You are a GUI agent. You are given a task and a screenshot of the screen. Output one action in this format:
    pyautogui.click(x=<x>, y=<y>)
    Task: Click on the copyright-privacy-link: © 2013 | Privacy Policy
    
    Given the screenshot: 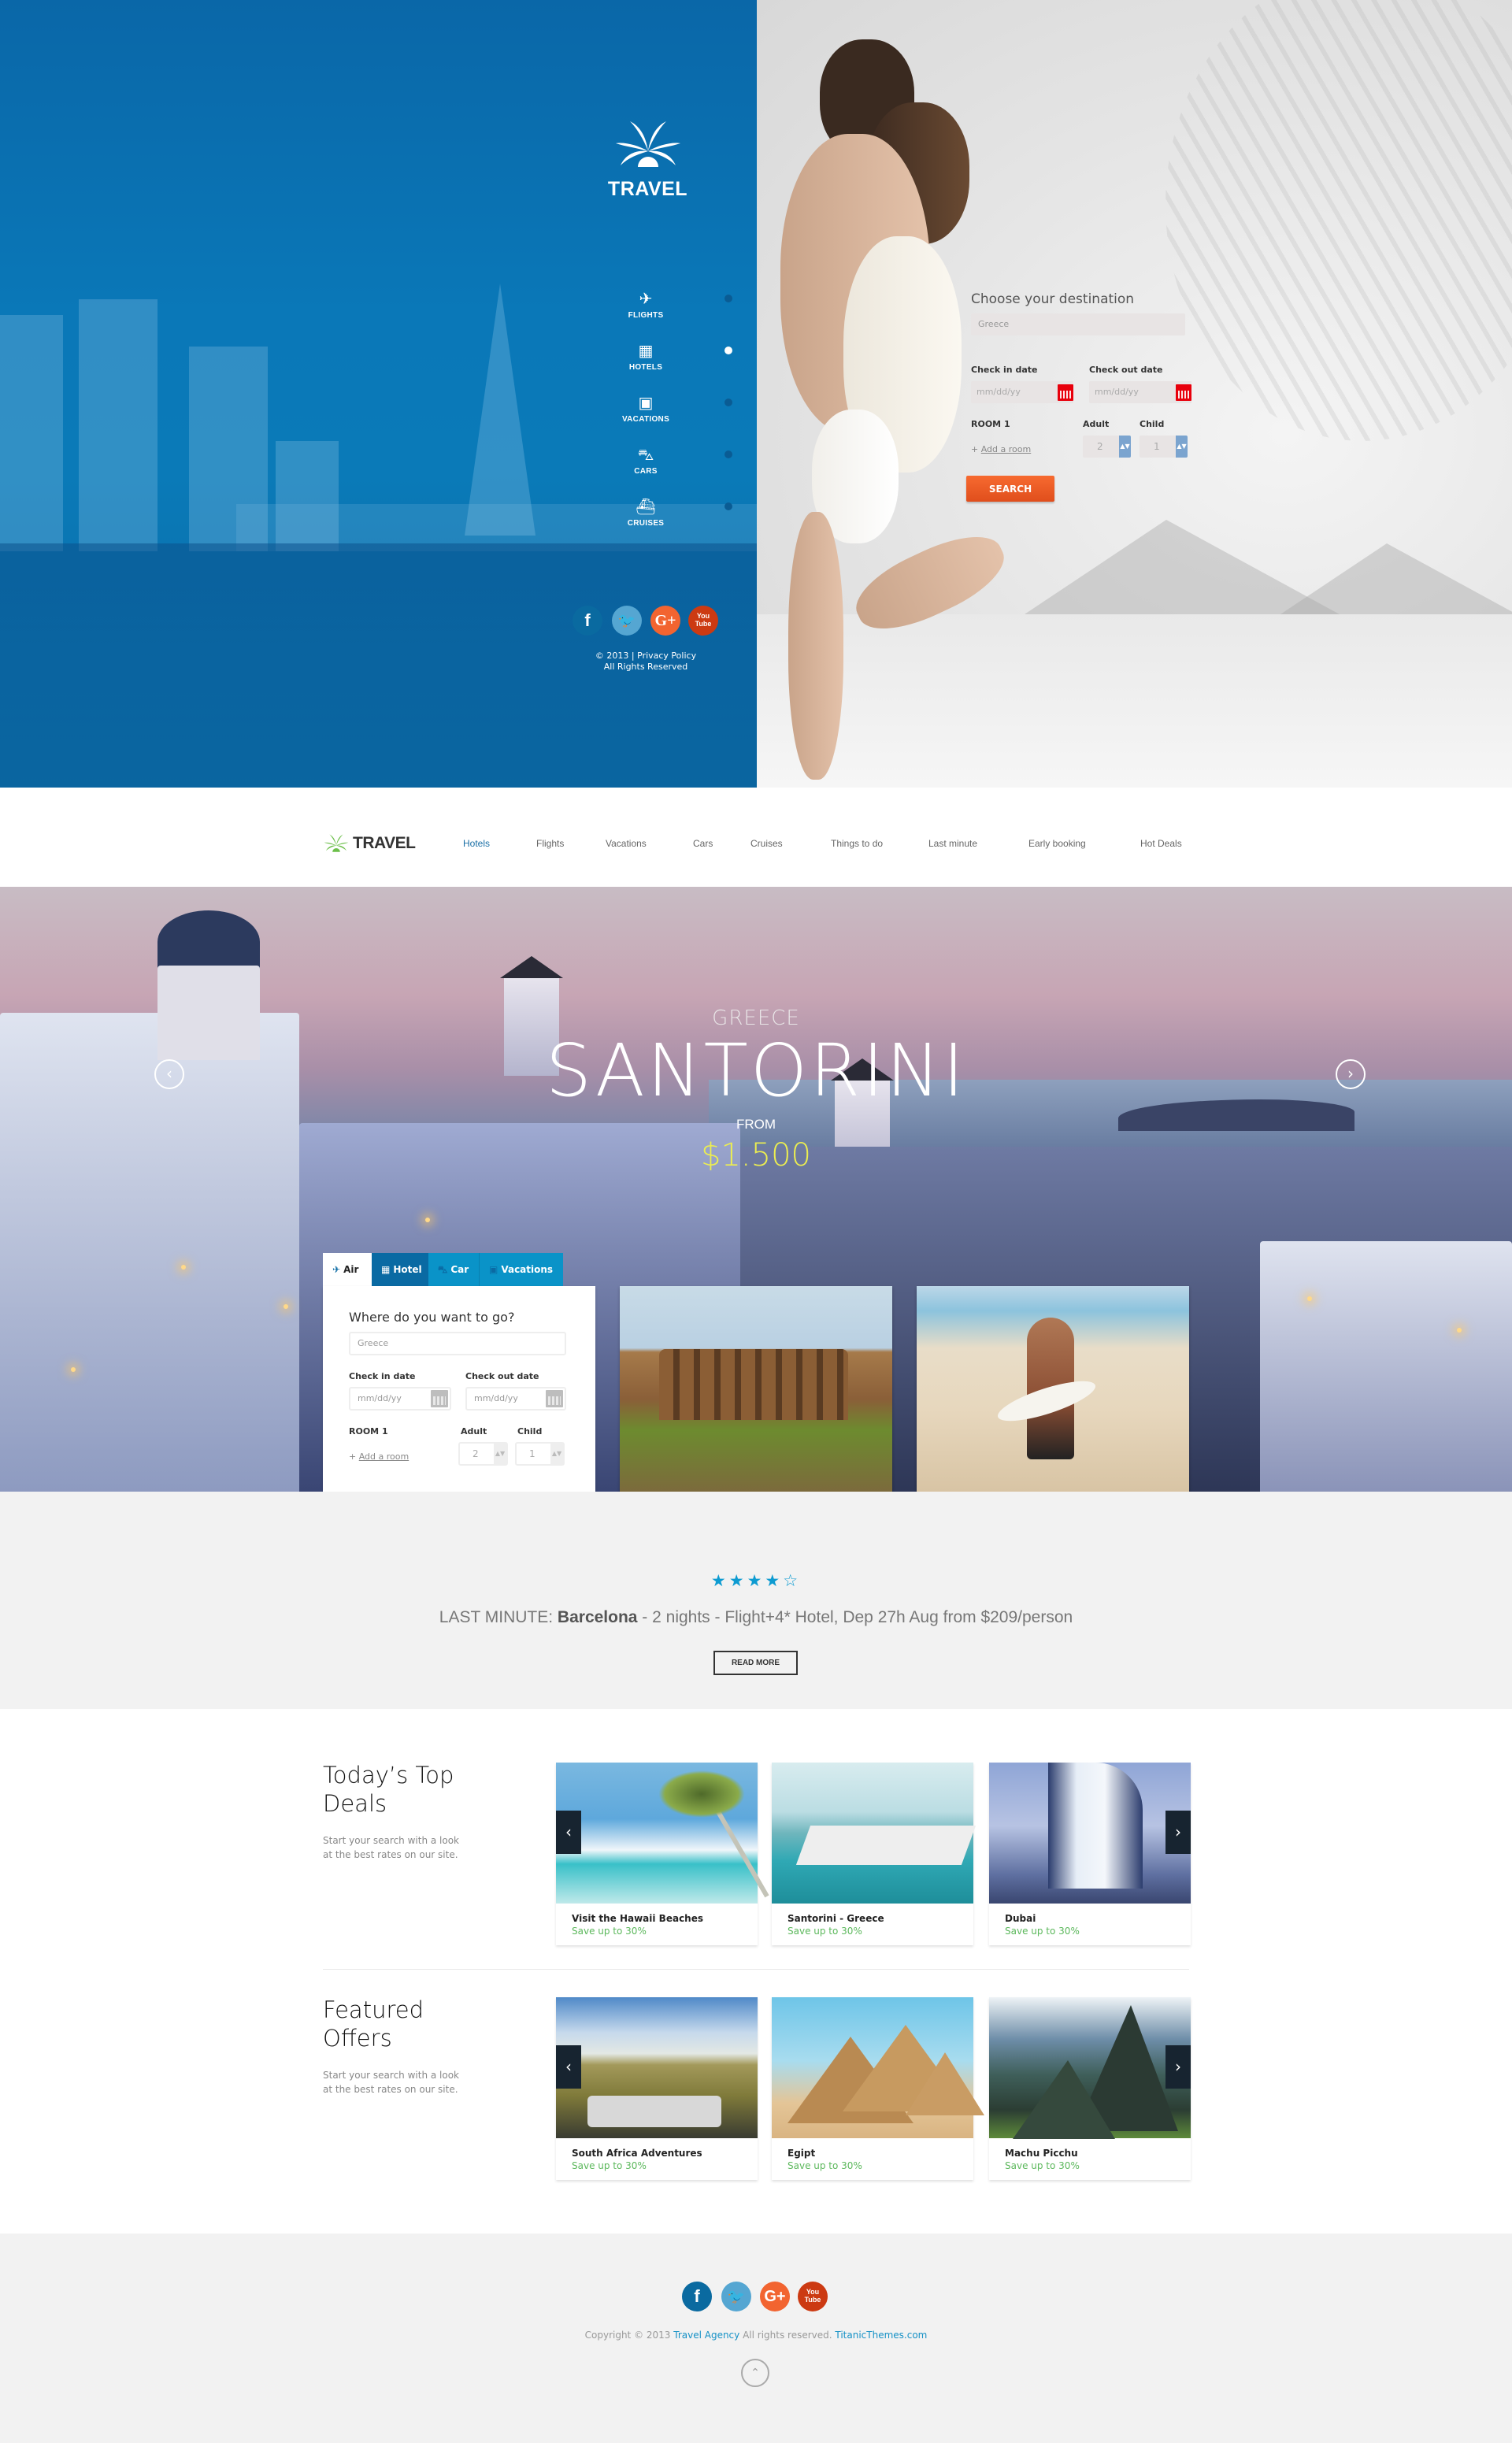 What is the action you would take?
    pyautogui.click(x=646, y=656)
    